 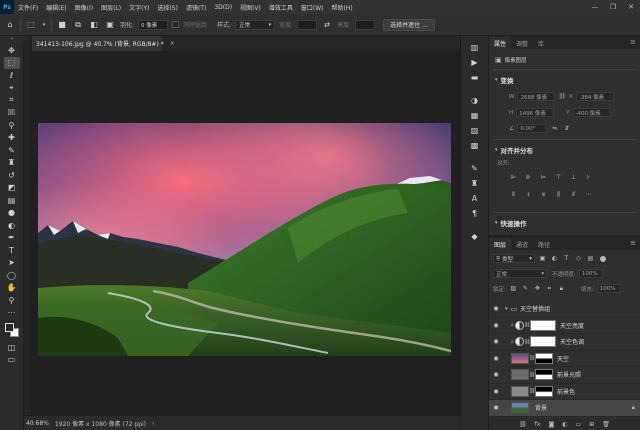 I want to click on width-field: 2688 像素, so click(x=536, y=96).